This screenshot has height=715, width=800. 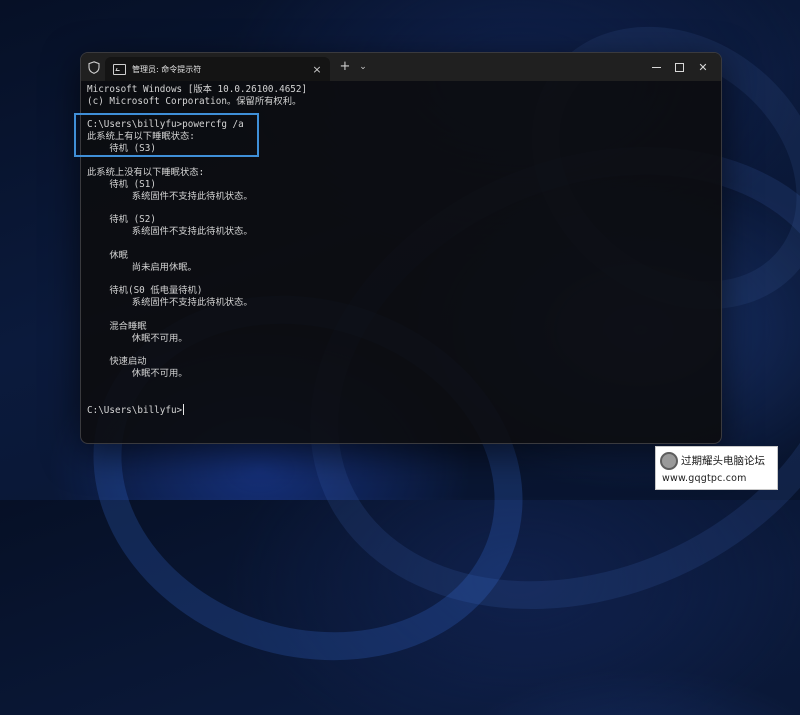 I want to click on console-line: 待机 (S2), so click(x=121, y=219).